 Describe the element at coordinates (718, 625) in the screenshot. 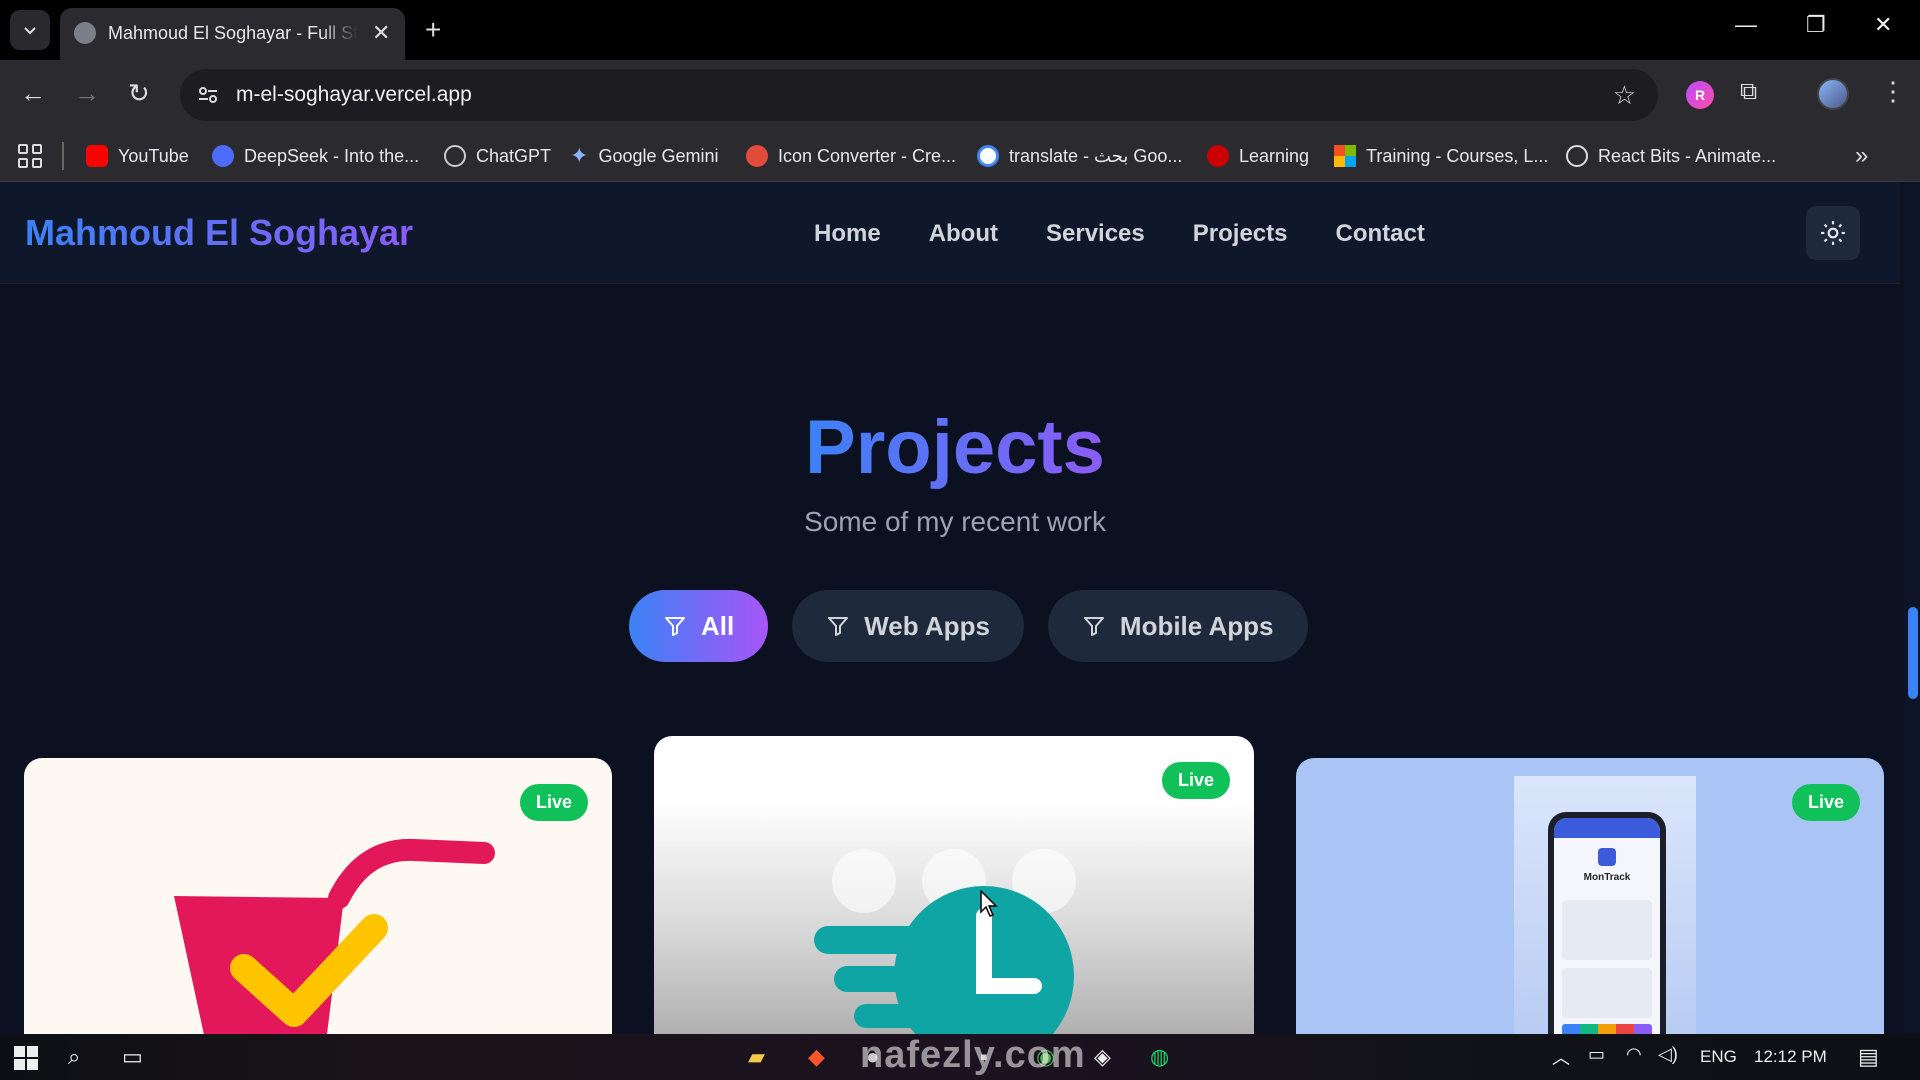

I see `filter-label: All` at that location.